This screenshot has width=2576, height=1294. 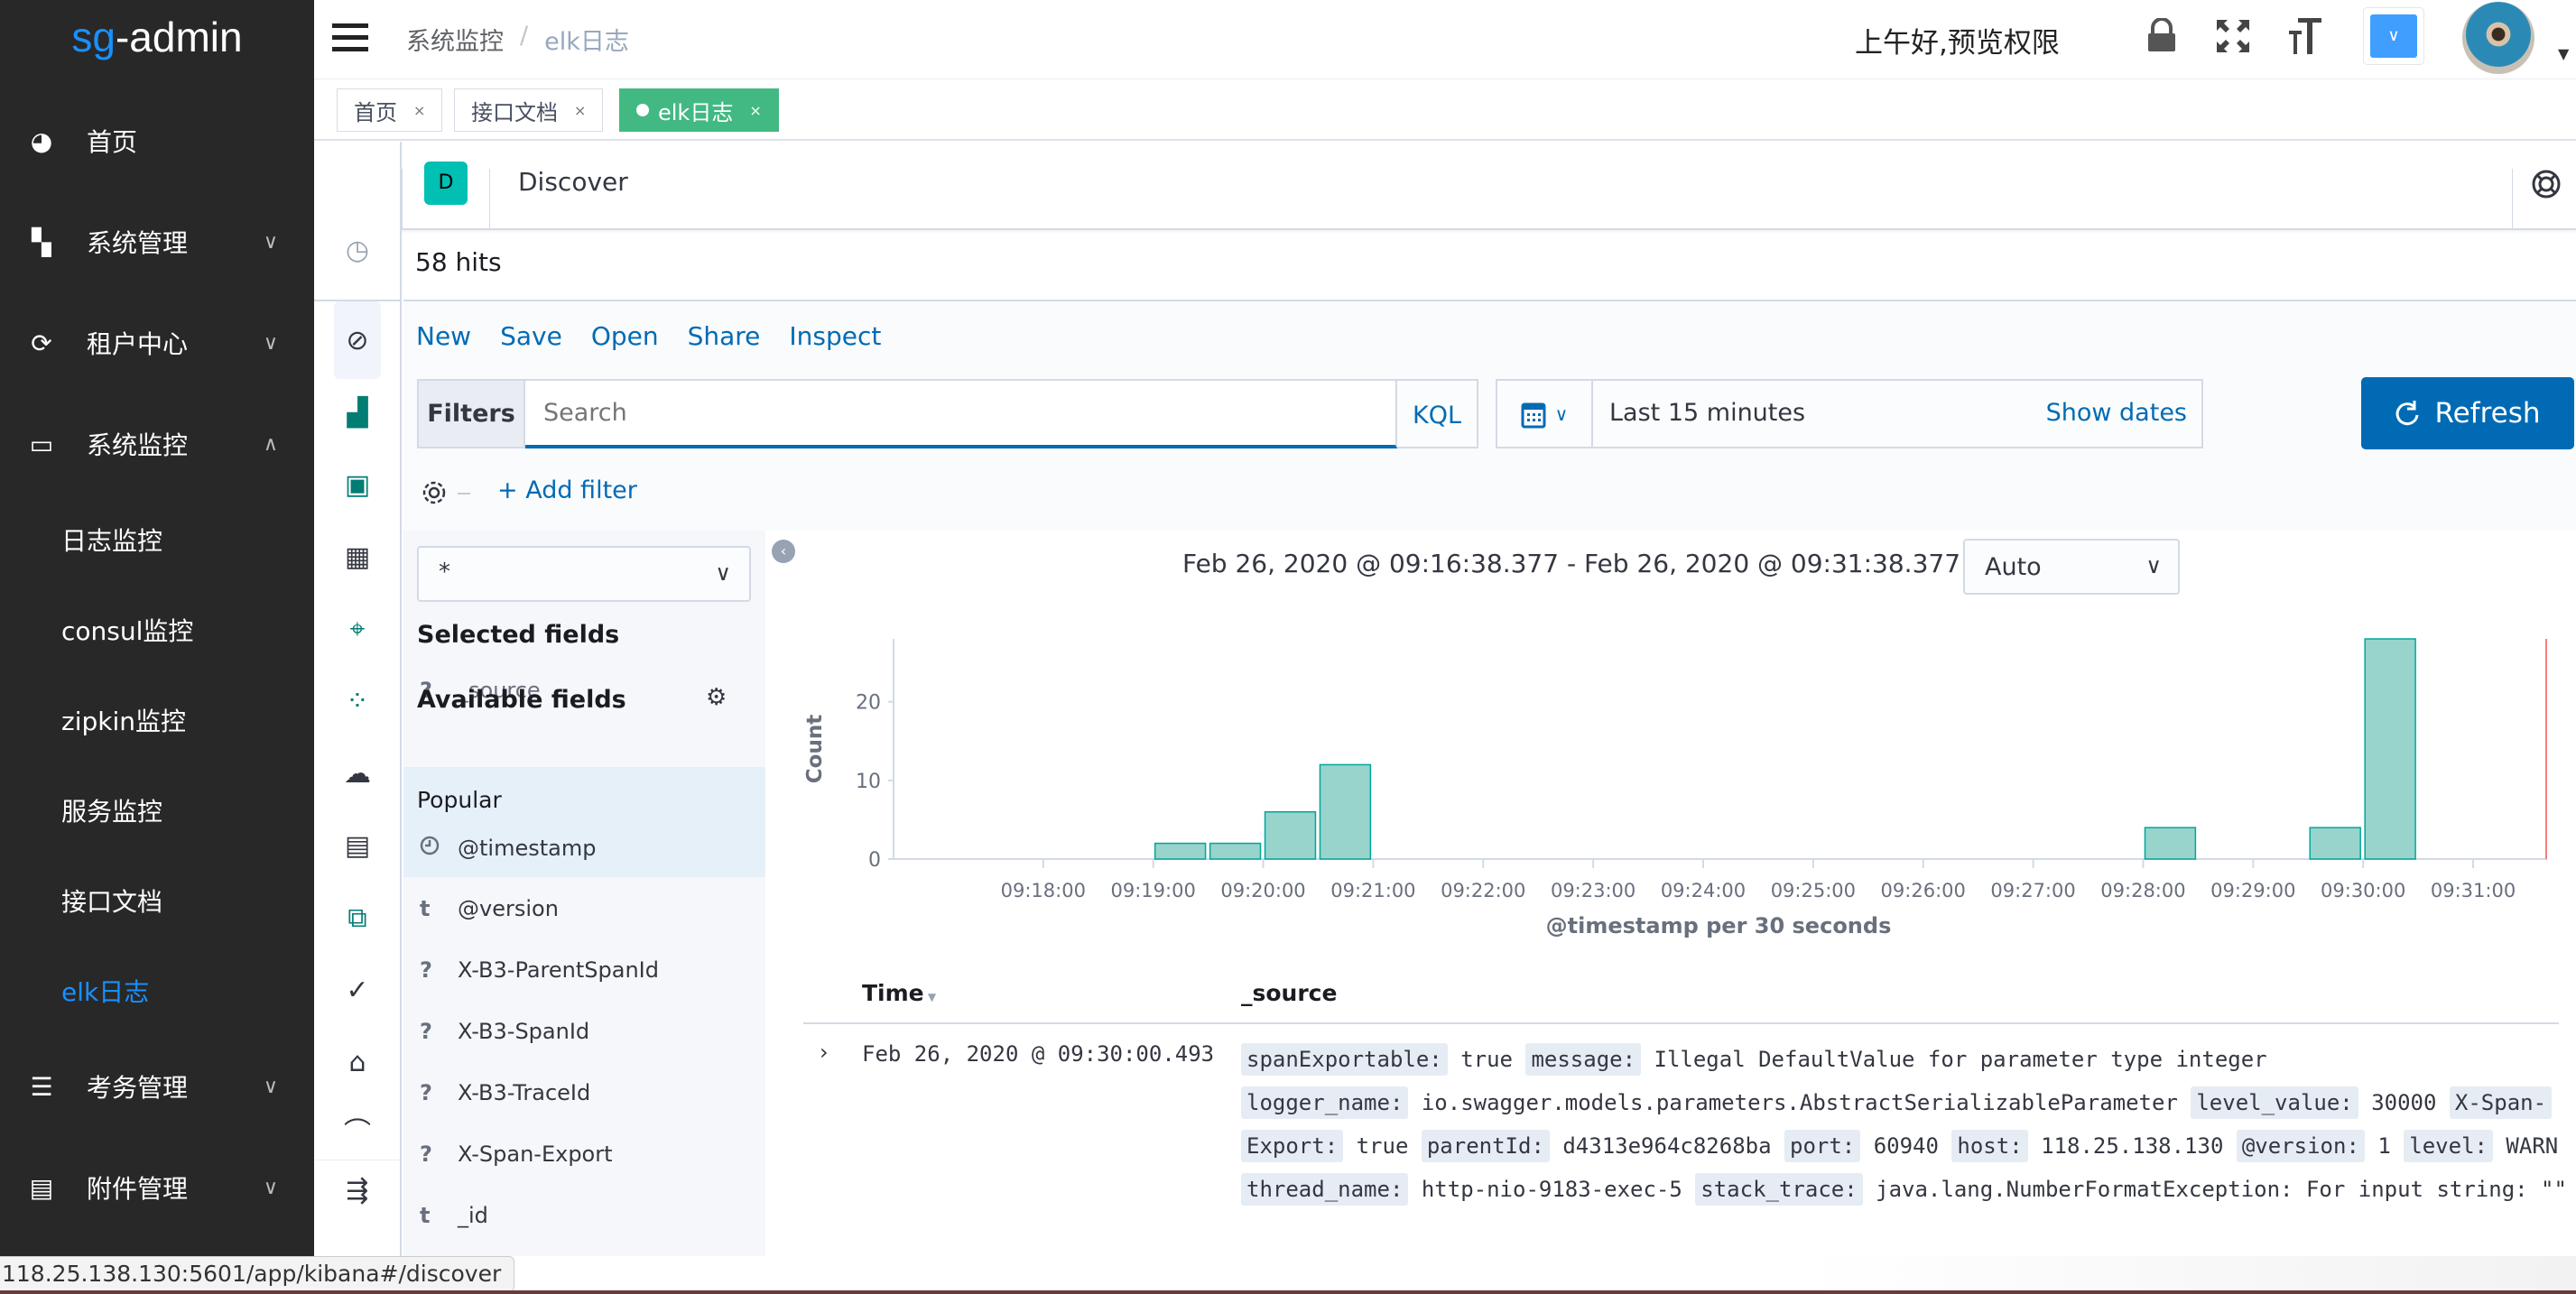 I want to click on sidebar-item: 服务监控, so click(x=157, y=810).